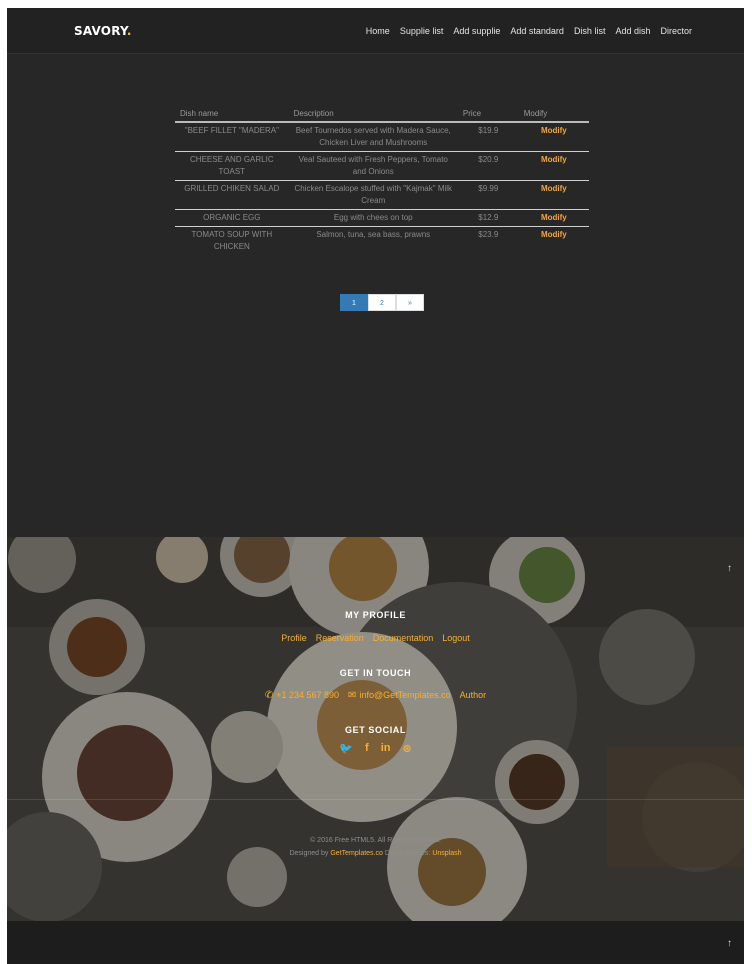  I want to click on price-cell: $23.9, so click(488, 234).